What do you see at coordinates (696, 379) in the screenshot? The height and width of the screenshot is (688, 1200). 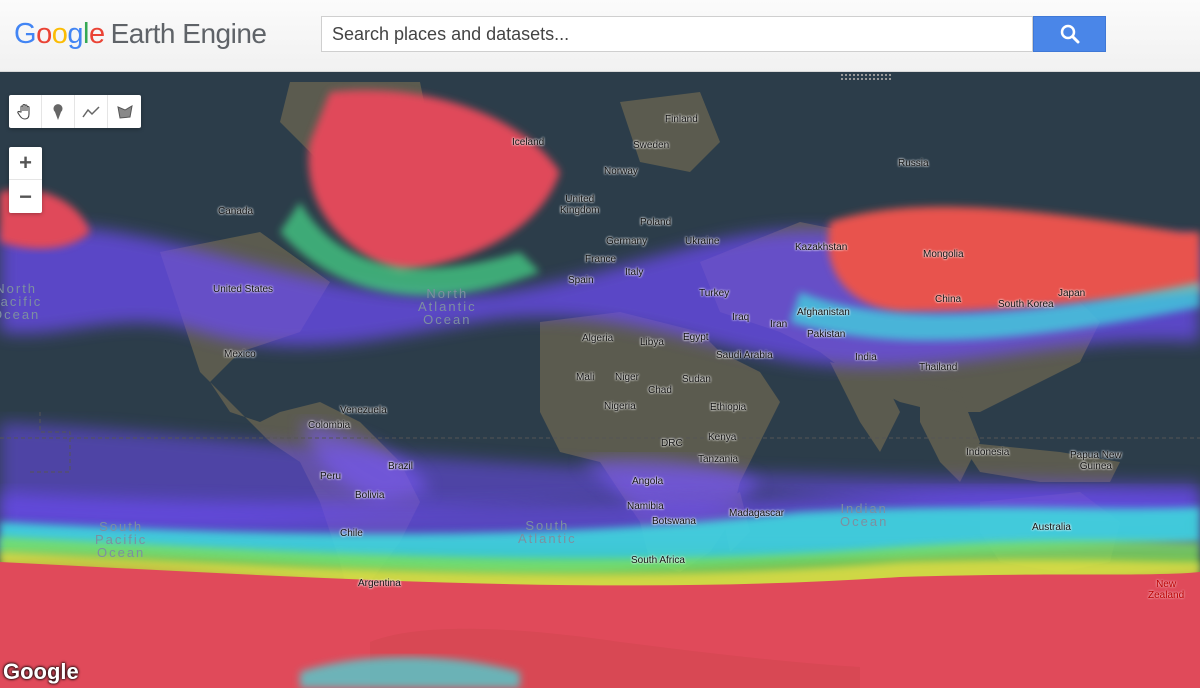 I see `label-sudan: Sudan` at bounding box center [696, 379].